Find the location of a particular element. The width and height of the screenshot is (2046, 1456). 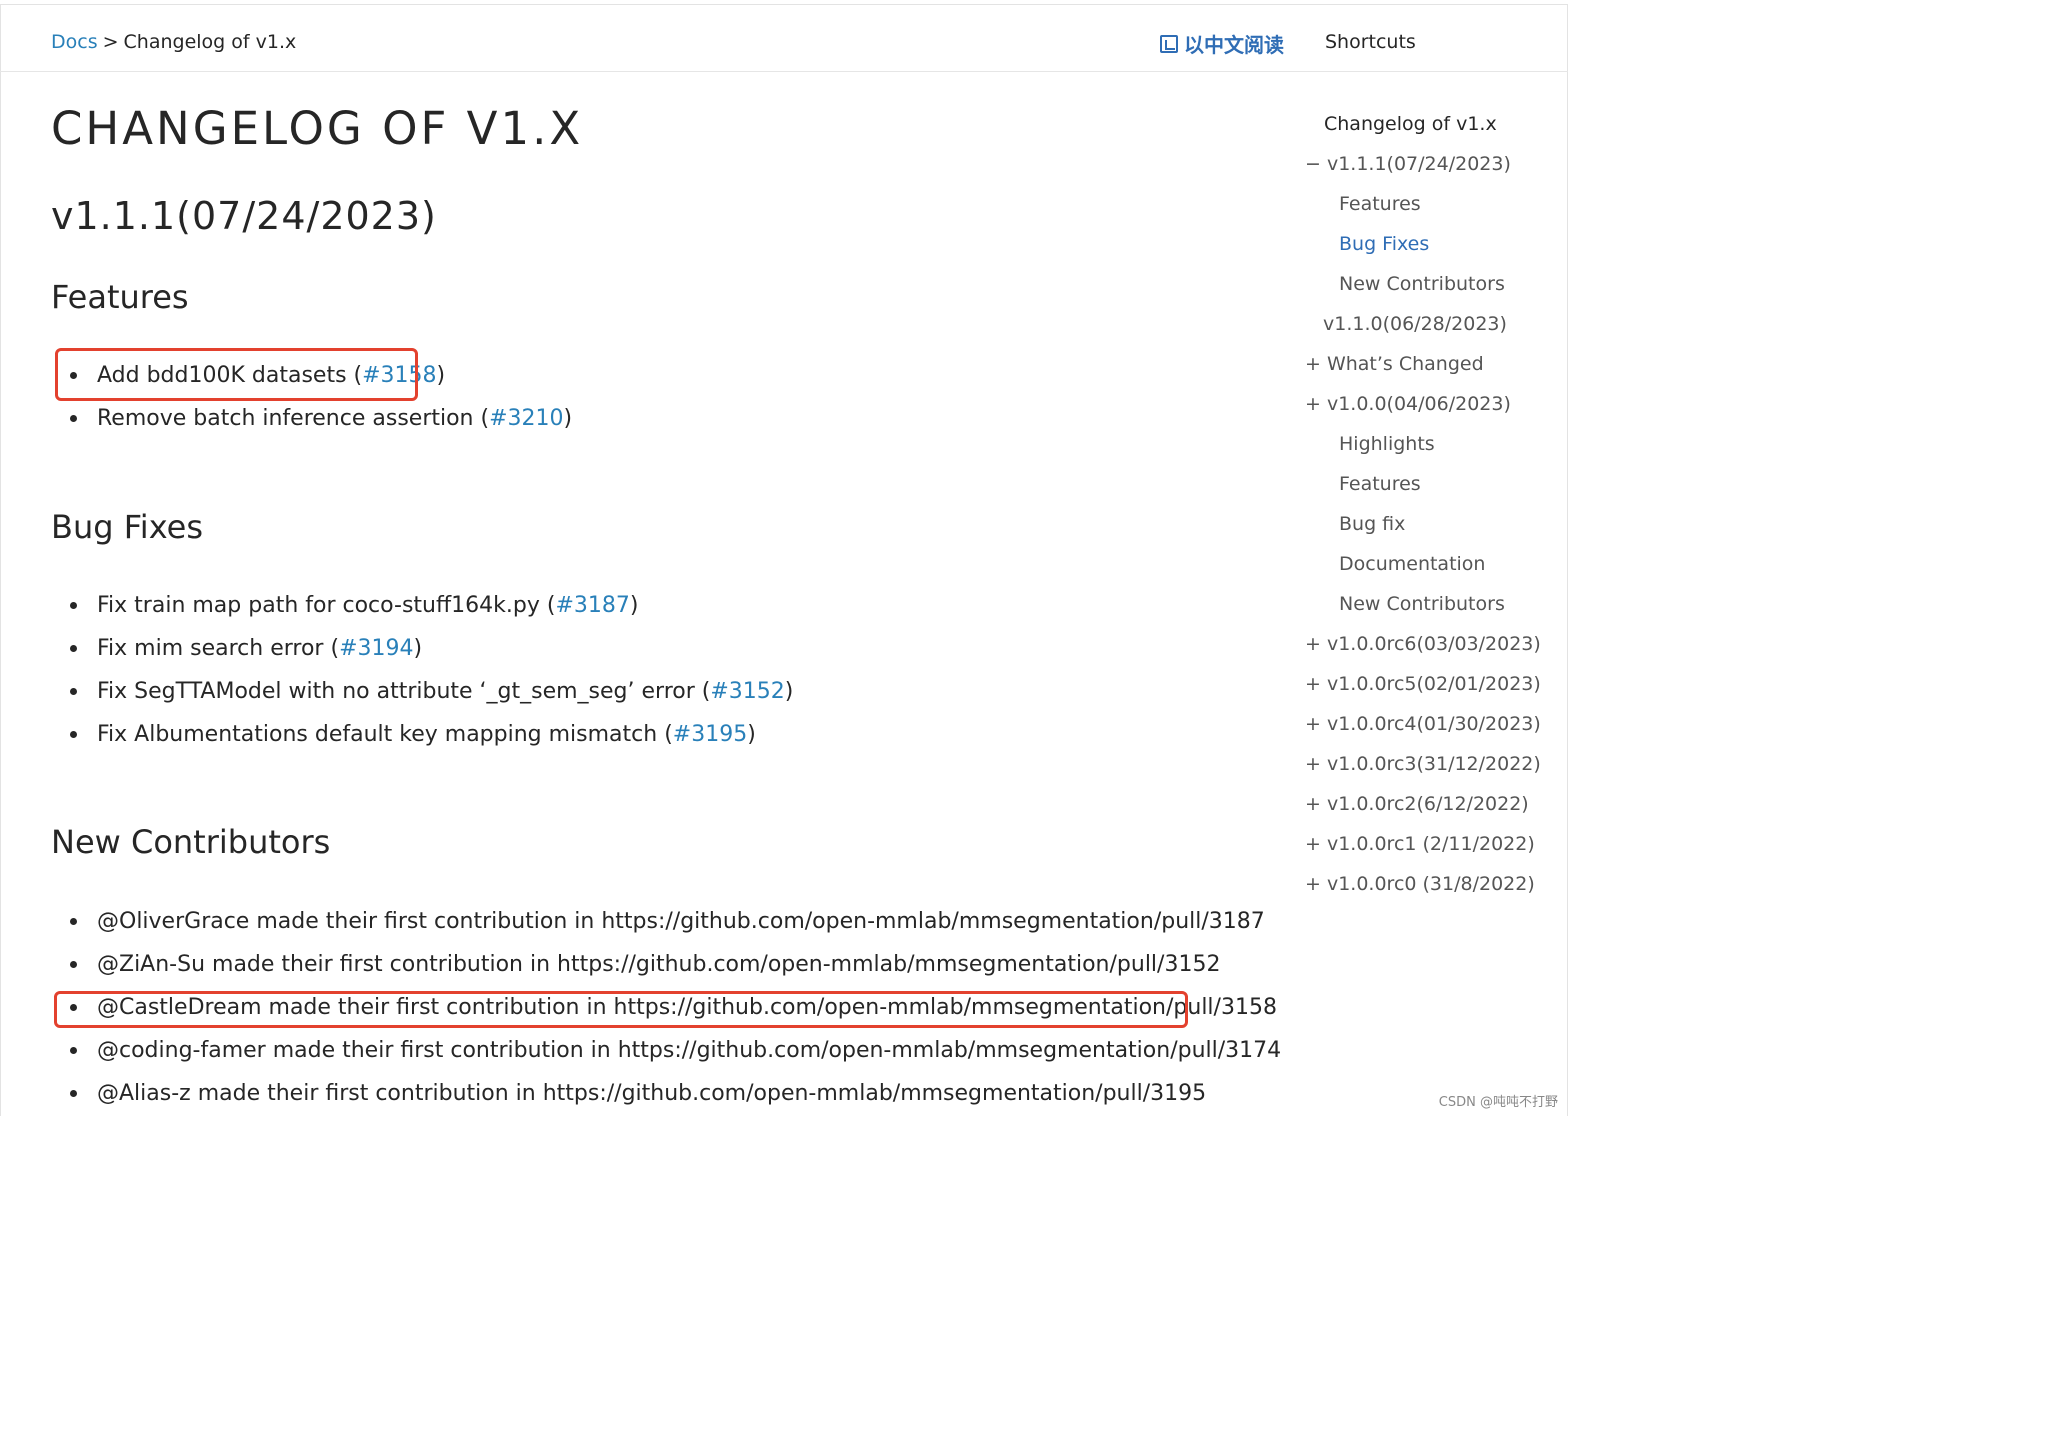

pr-link: #3210 is located at coordinates (526, 418).